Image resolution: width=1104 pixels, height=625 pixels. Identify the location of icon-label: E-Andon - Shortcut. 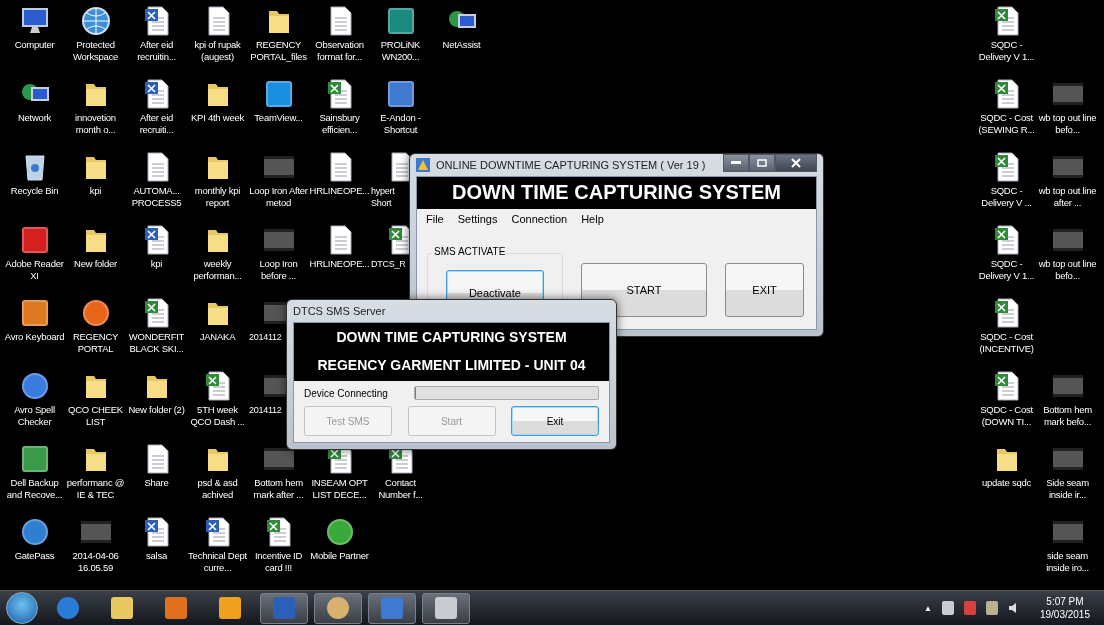
(400, 124).